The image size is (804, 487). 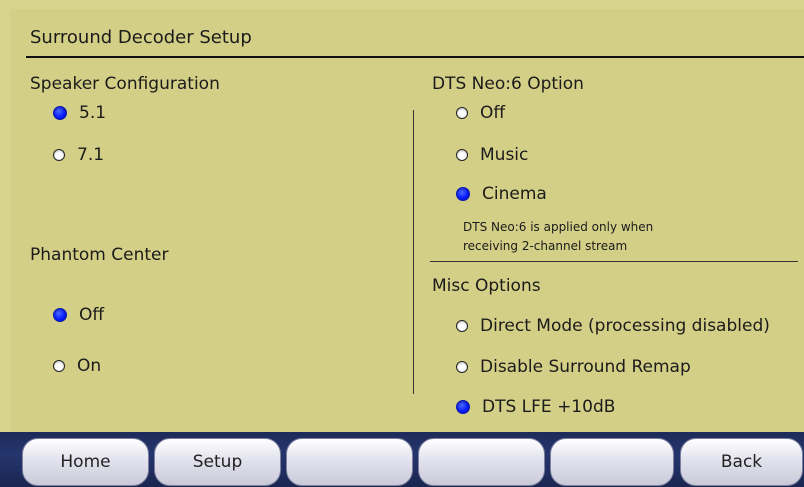 I want to click on dts-neo6-radio-off: Off, so click(x=480, y=113).